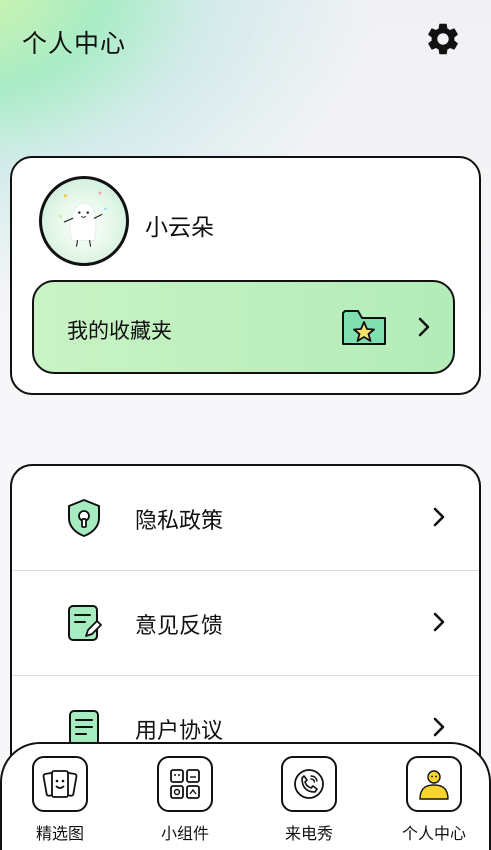  What do you see at coordinates (179, 730) in the screenshot?
I see `menu-item-label: 用户协议` at bounding box center [179, 730].